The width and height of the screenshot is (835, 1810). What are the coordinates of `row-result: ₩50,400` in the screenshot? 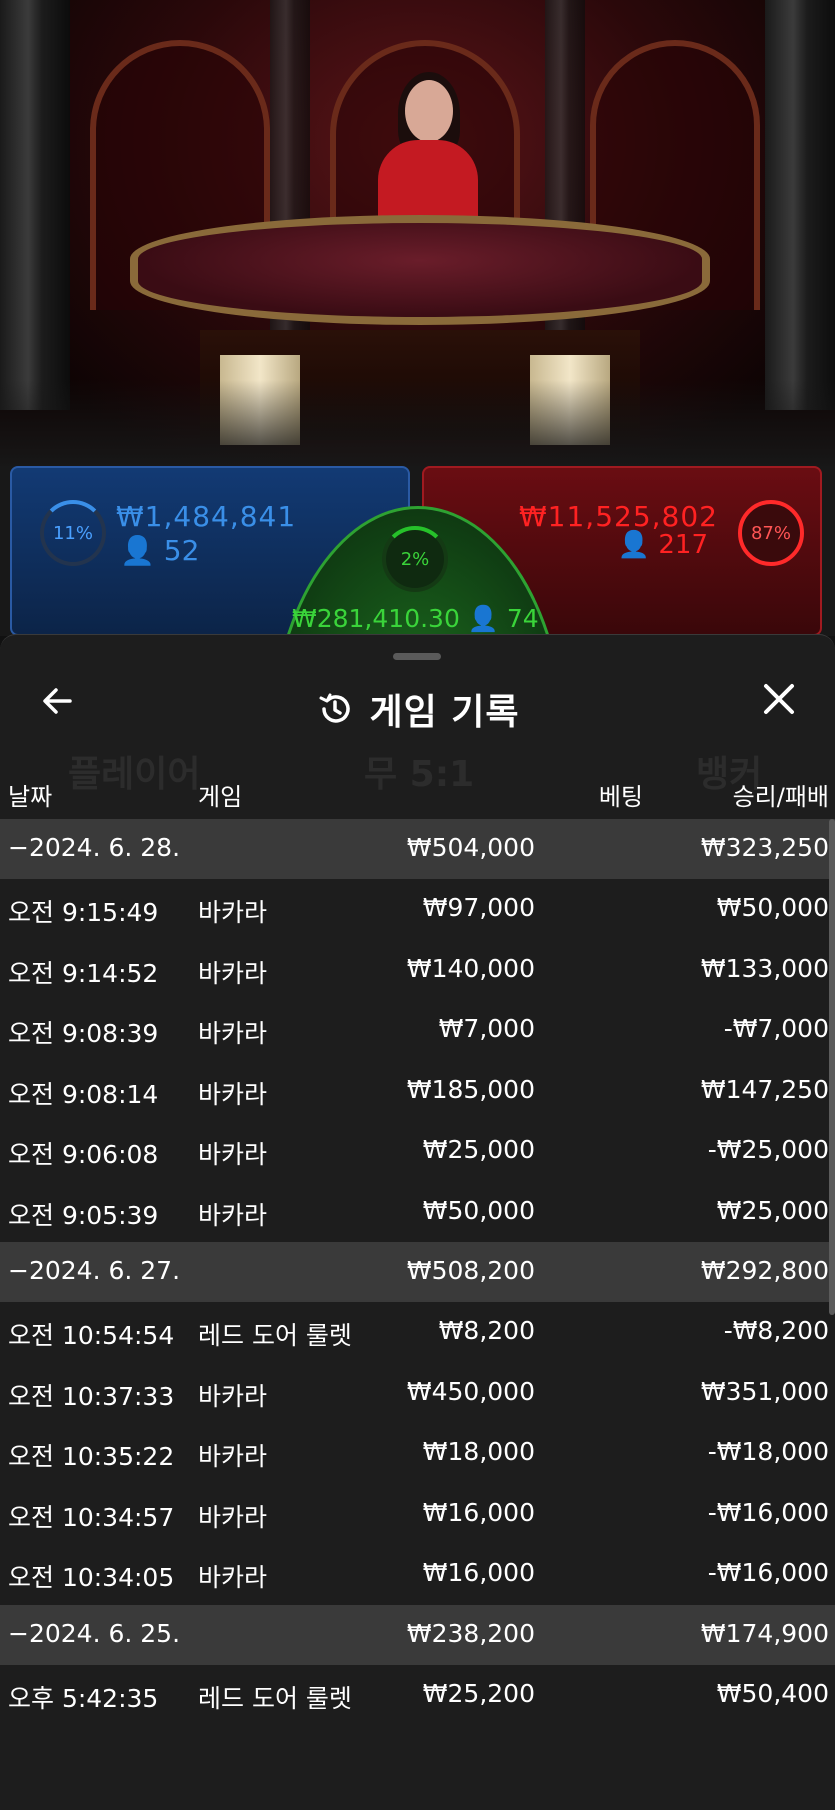 It's located at (772, 1693).